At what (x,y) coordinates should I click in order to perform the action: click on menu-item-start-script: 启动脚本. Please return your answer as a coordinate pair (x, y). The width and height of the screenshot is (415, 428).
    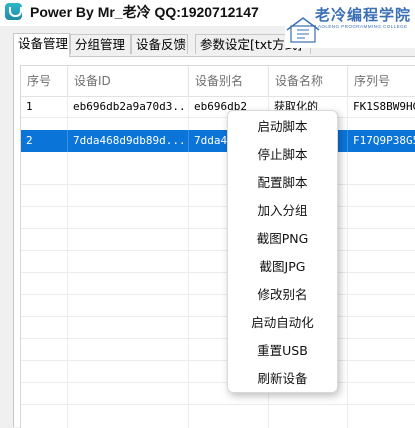
    Looking at the image, I should click on (282, 127).